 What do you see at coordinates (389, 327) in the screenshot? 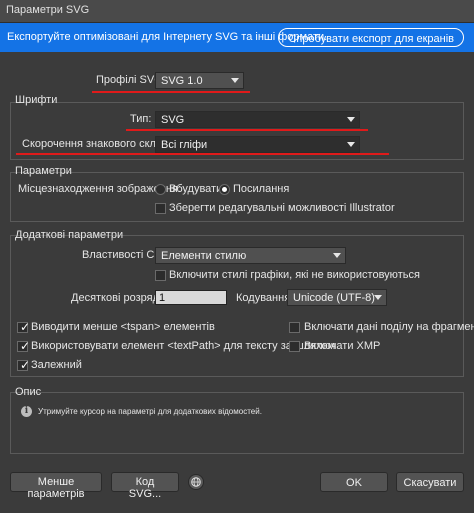
I see `slicing-data-label: Включати дані поділу на фрагменти` at bounding box center [389, 327].